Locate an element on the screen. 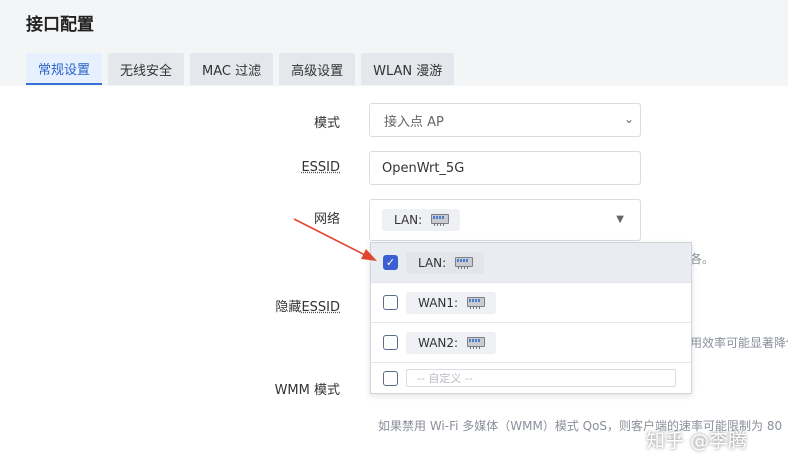 The image size is (788, 472). annotation-arrow-icon is located at coordinates (335, 239).